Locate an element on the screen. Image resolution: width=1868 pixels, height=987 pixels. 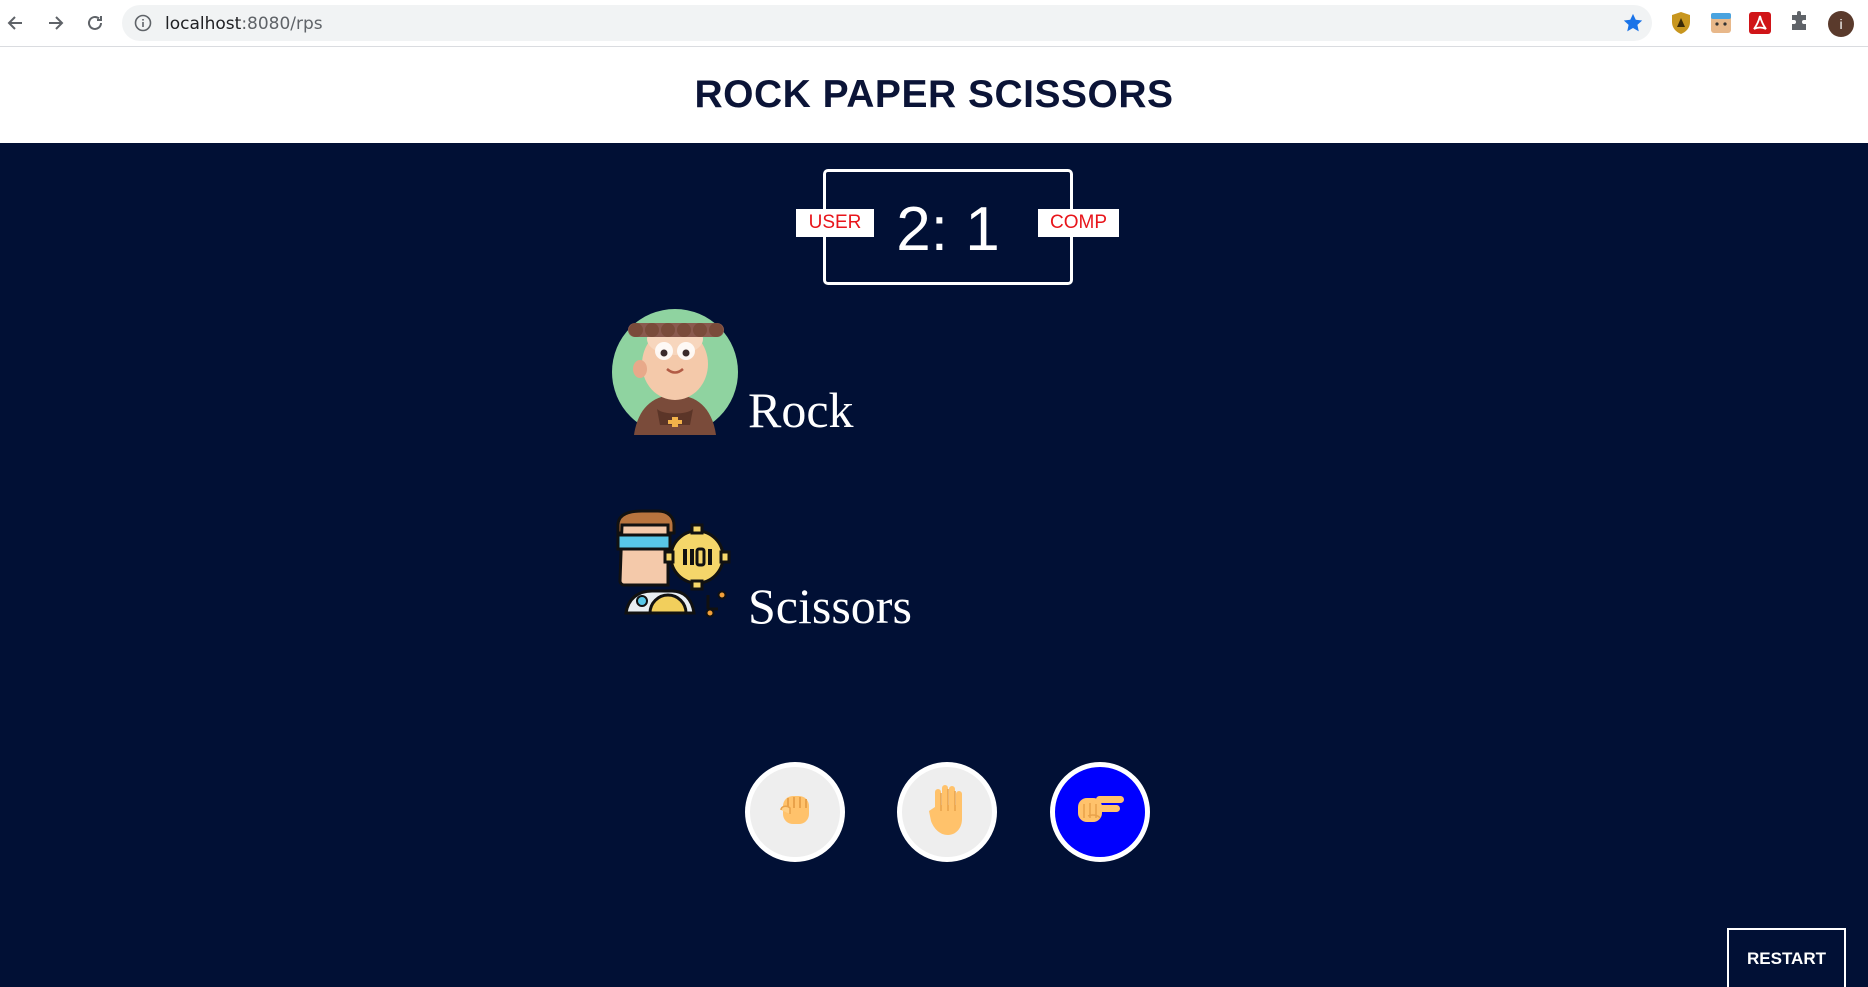
shield-extension-icon is located at coordinates (1681, 23).